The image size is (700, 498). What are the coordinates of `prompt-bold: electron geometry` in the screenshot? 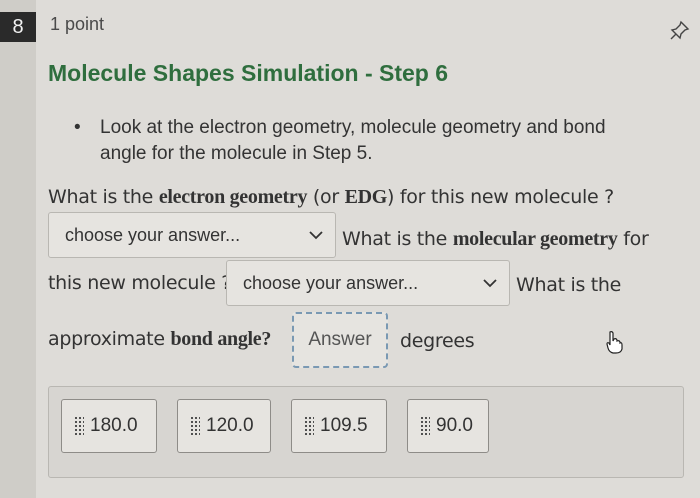 It's located at (233, 197).